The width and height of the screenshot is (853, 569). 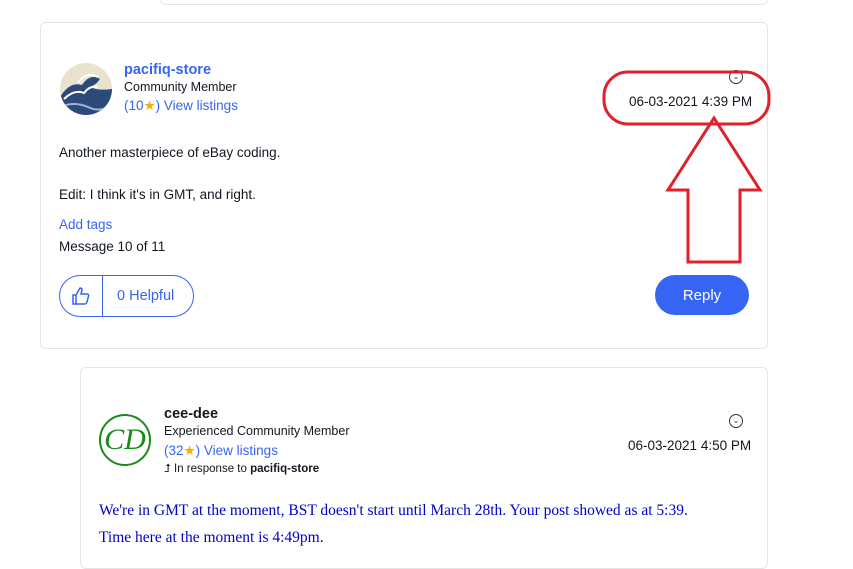 I want to click on great-wave-avatar-image, so click(x=86, y=89).